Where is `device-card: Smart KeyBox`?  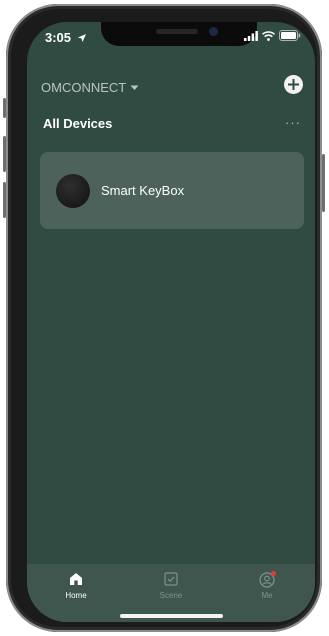 device-card: Smart KeyBox is located at coordinates (172, 190).